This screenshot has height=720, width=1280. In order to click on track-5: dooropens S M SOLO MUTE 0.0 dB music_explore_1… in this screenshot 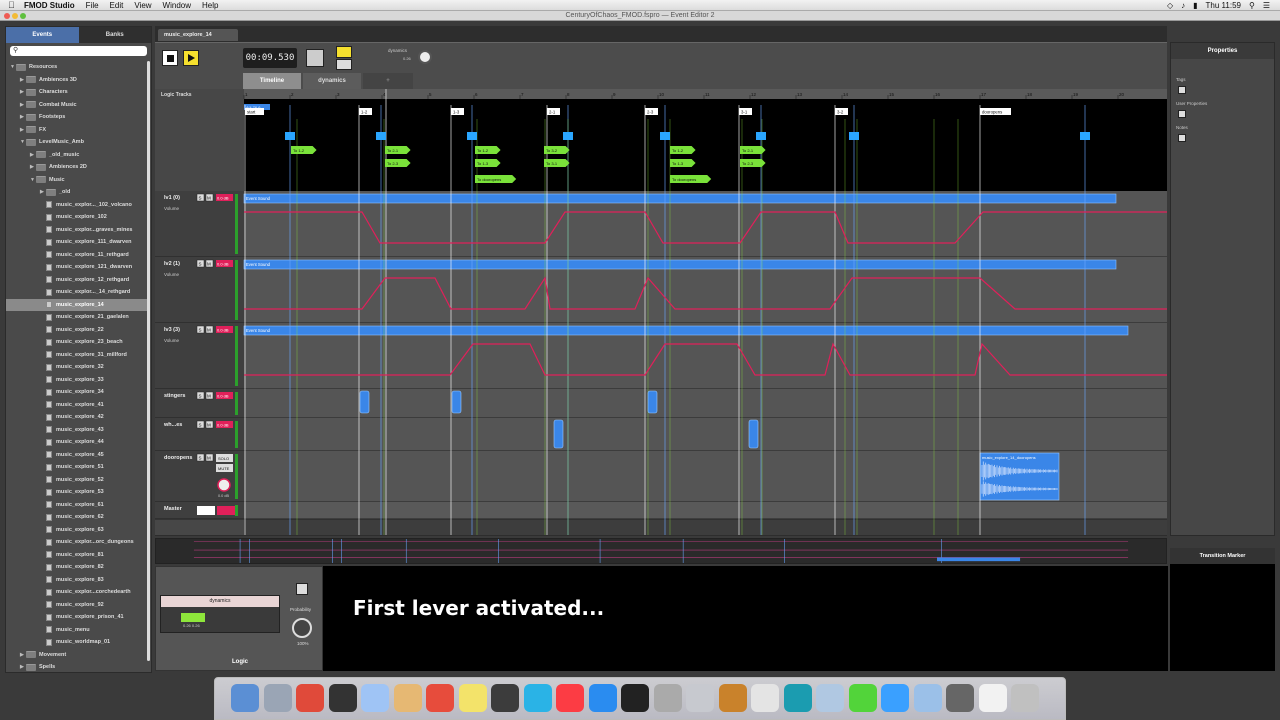, I will do `click(661, 477)`.